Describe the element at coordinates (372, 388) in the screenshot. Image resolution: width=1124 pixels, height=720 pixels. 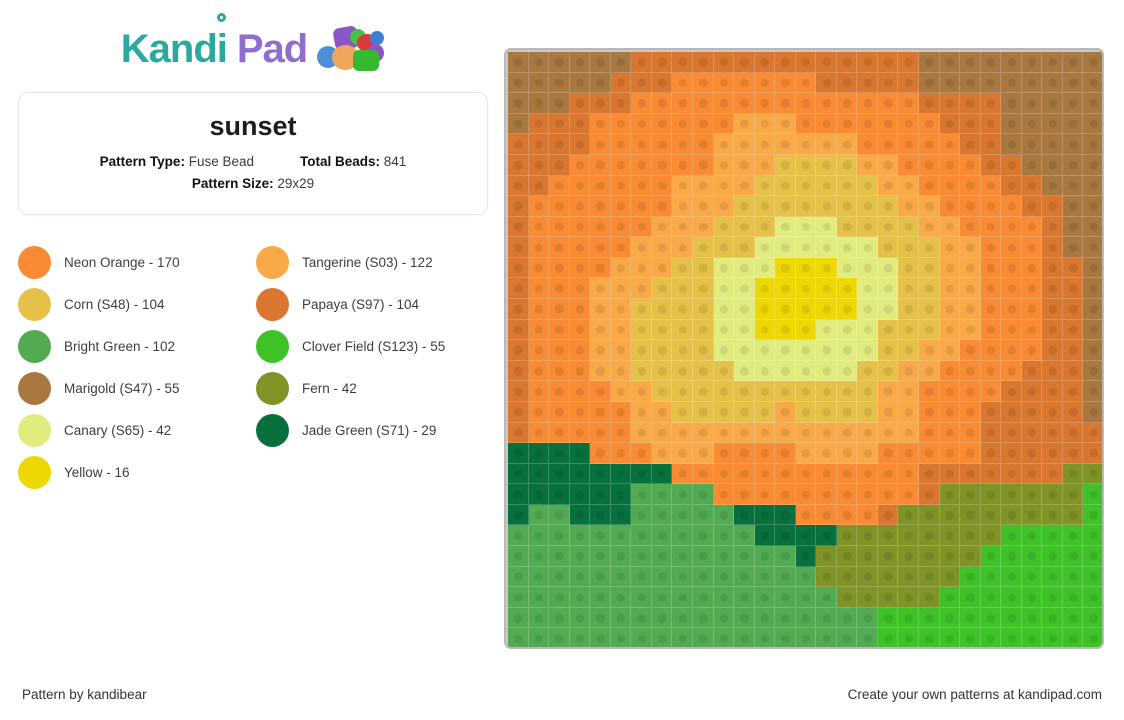
I see `legend-item: Fern - 42` at that location.